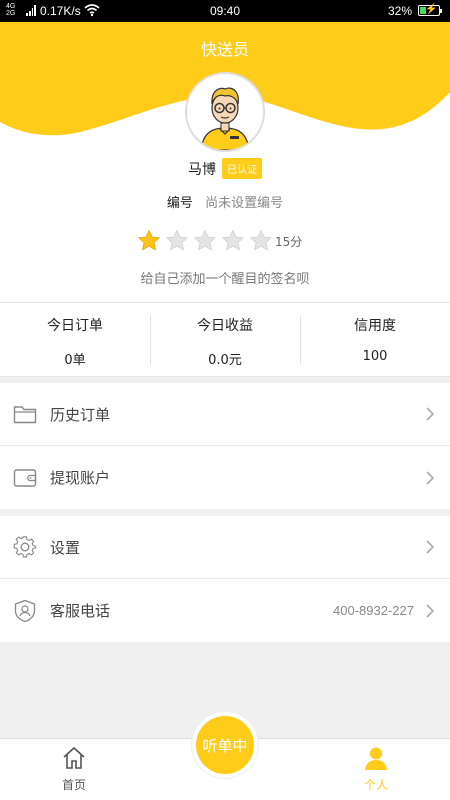 Image resolution: width=450 pixels, height=800 pixels. What do you see at coordinates (80, 611) in the screenshot?
I see `menu-item-label: 客服电话` at bounding box center [80, 611].